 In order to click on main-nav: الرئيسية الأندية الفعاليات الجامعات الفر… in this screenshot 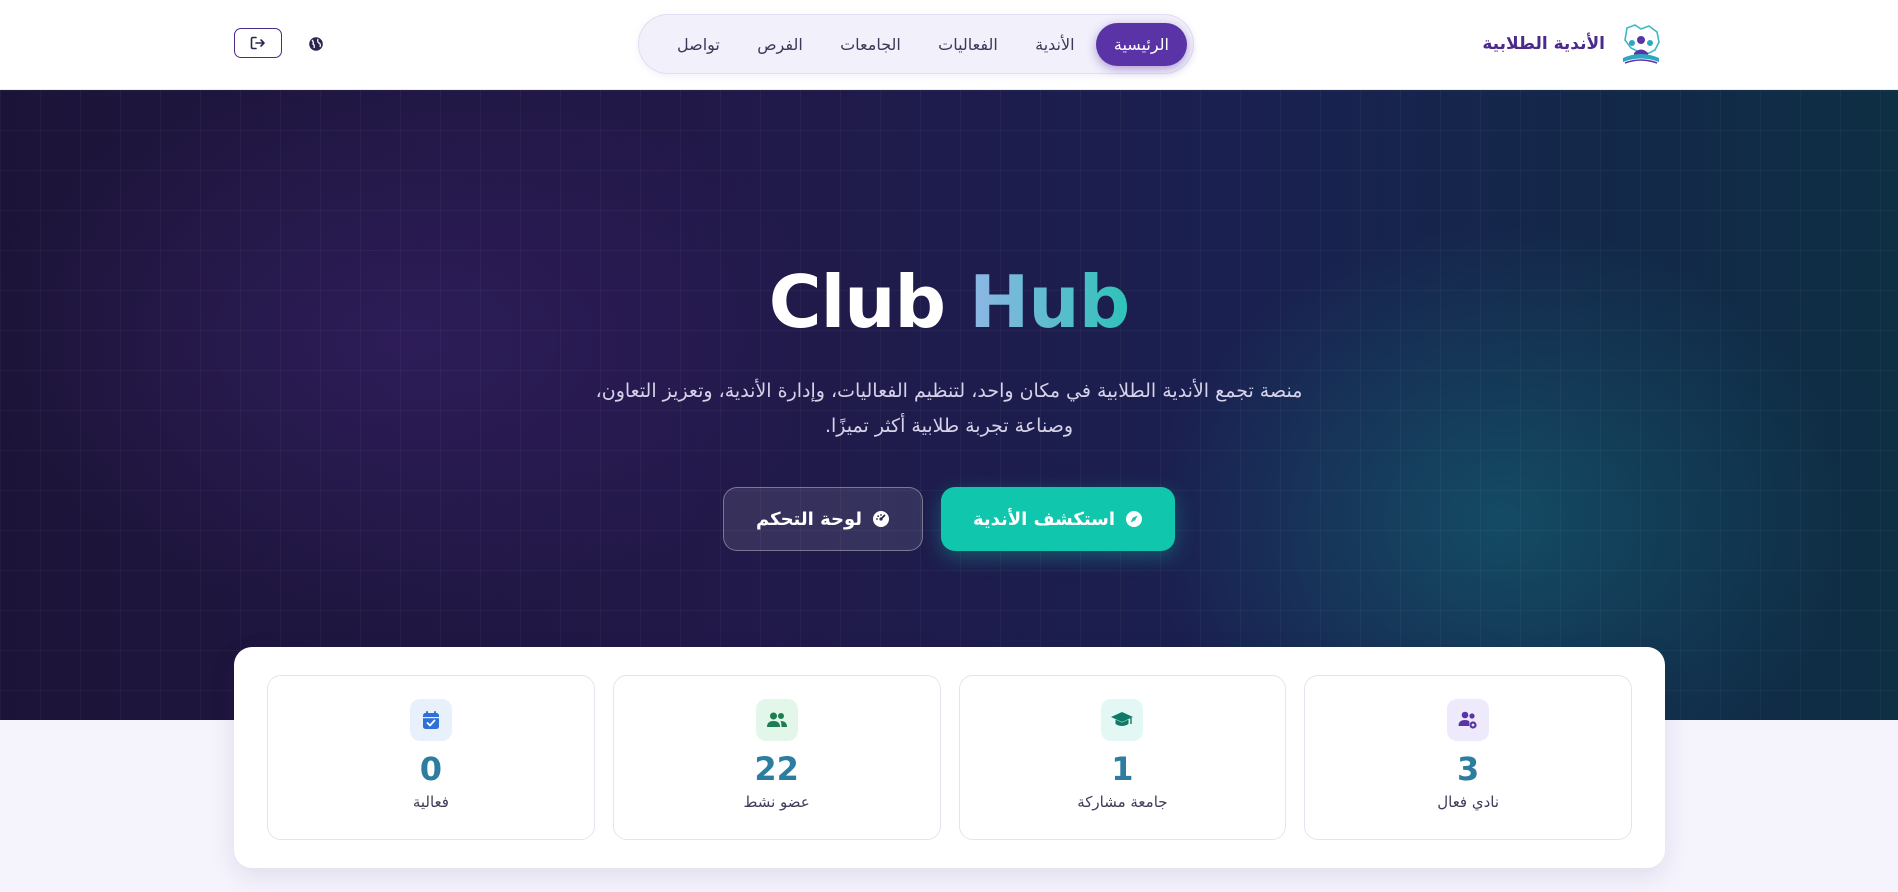, I will do `click(916, 44)`.